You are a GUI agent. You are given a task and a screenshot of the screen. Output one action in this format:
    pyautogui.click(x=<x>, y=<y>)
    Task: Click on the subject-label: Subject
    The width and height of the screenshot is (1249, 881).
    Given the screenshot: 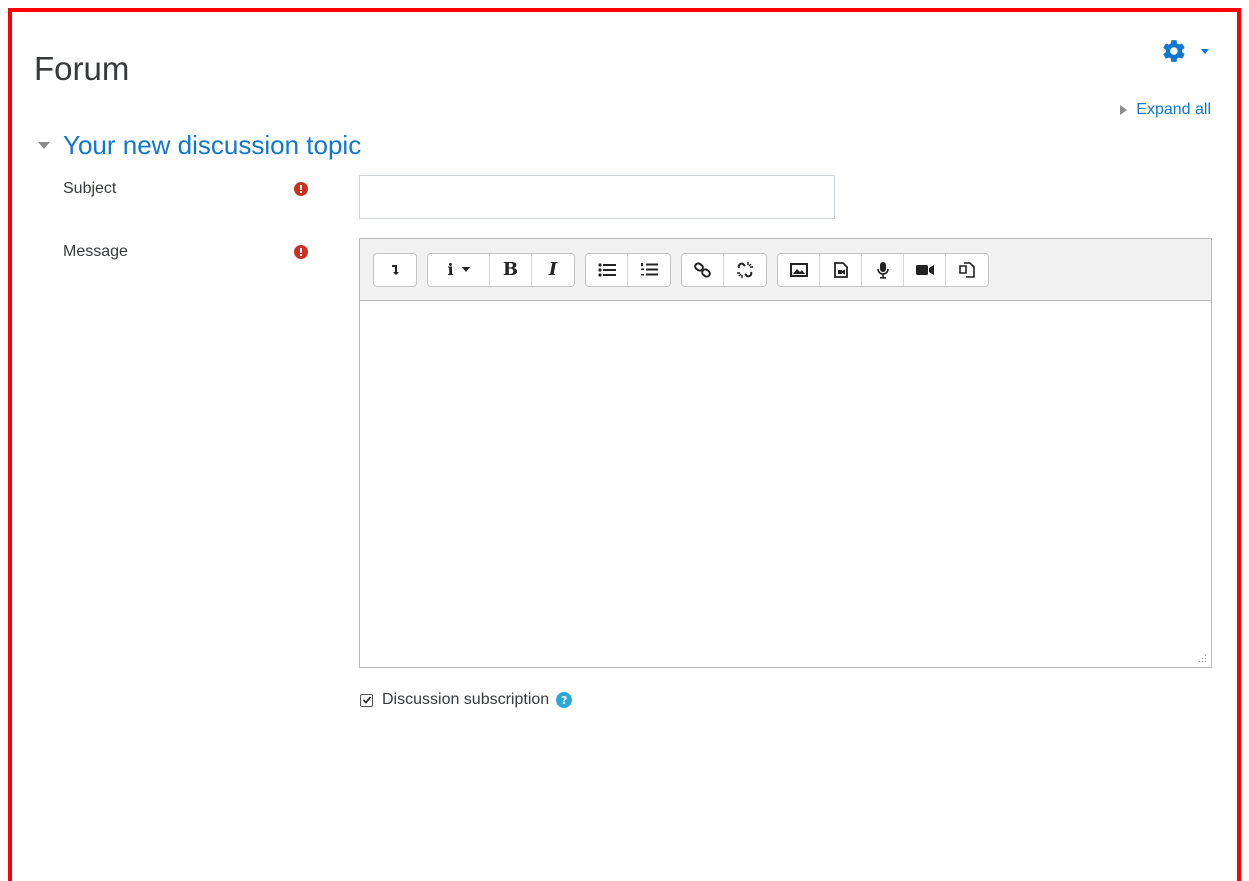 What is the action you would take?
    pyautogui.click(x=90, y=188)
    